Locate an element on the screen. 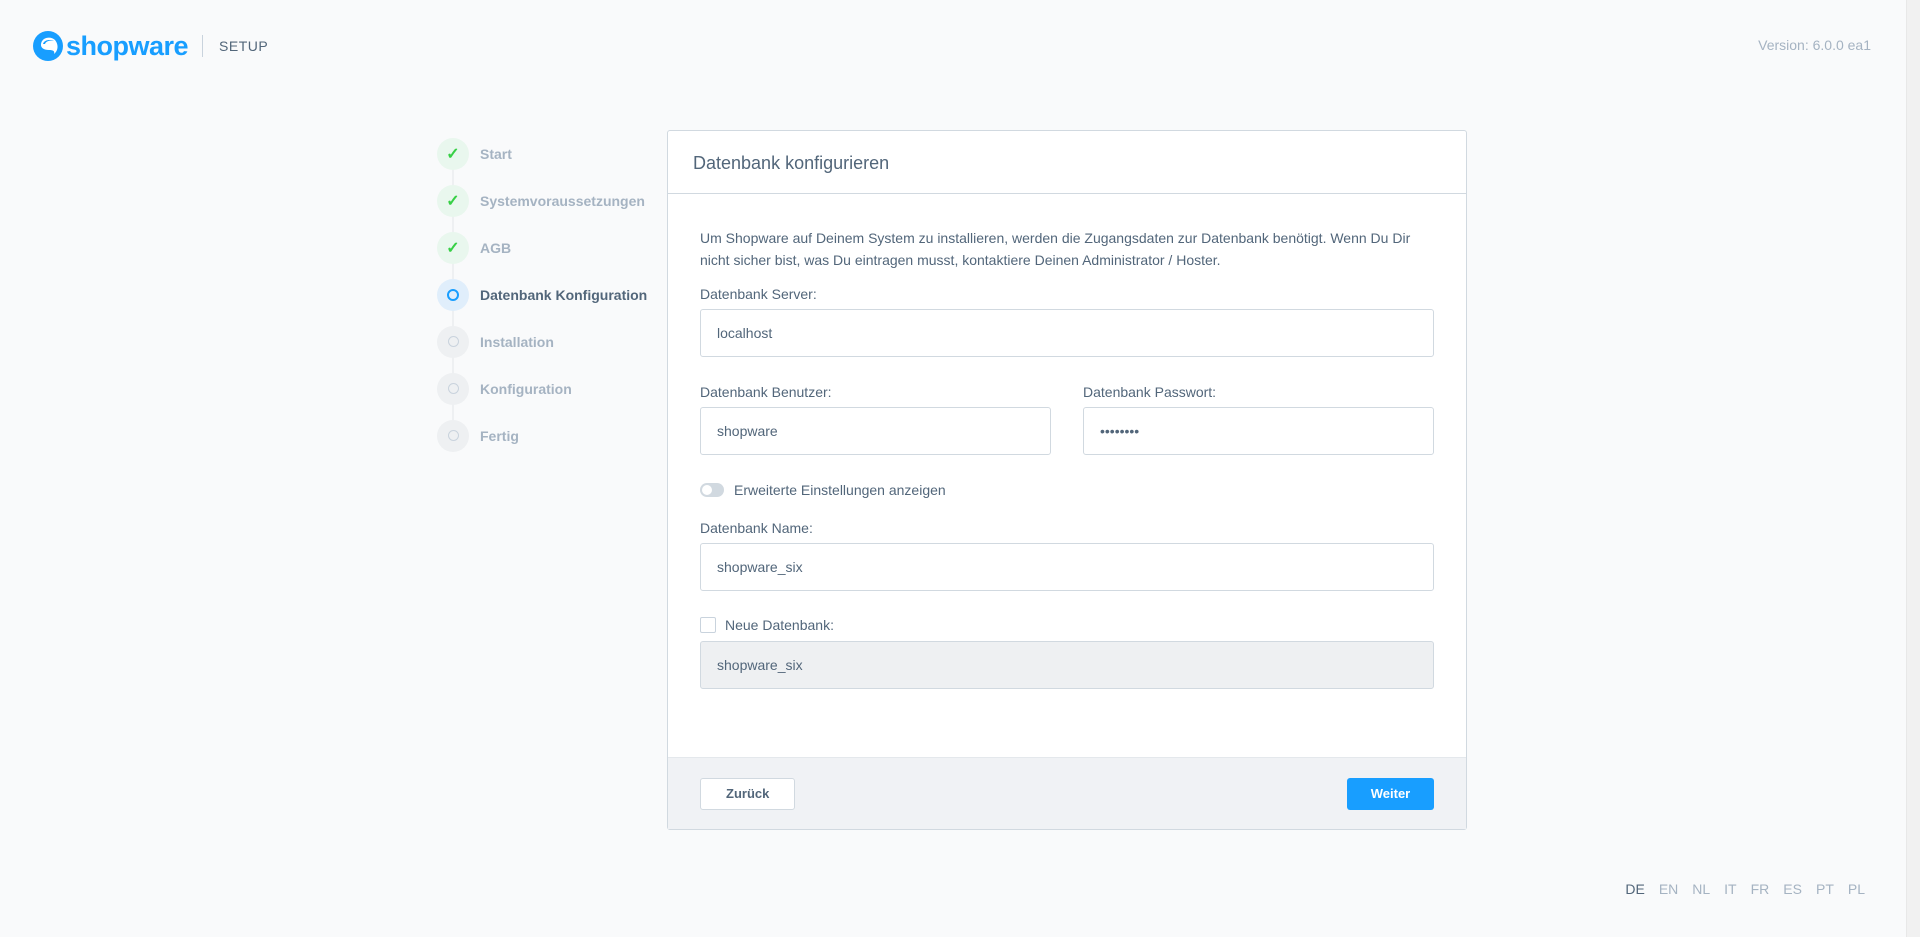  step-systemvoraussetzungen: ✓ Systemvoraussetzungen is located at coordinates (547, 200).